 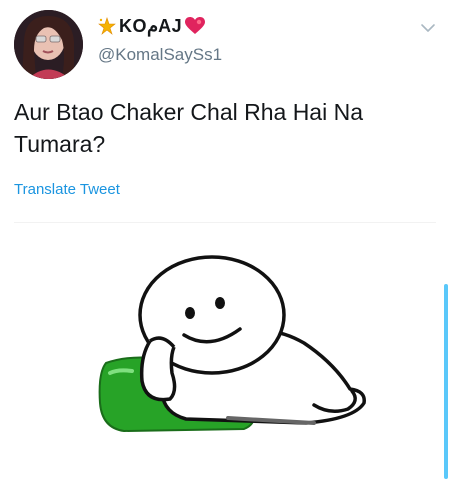 I want to click on star-emoji-icon, so click(x=107, y=26).